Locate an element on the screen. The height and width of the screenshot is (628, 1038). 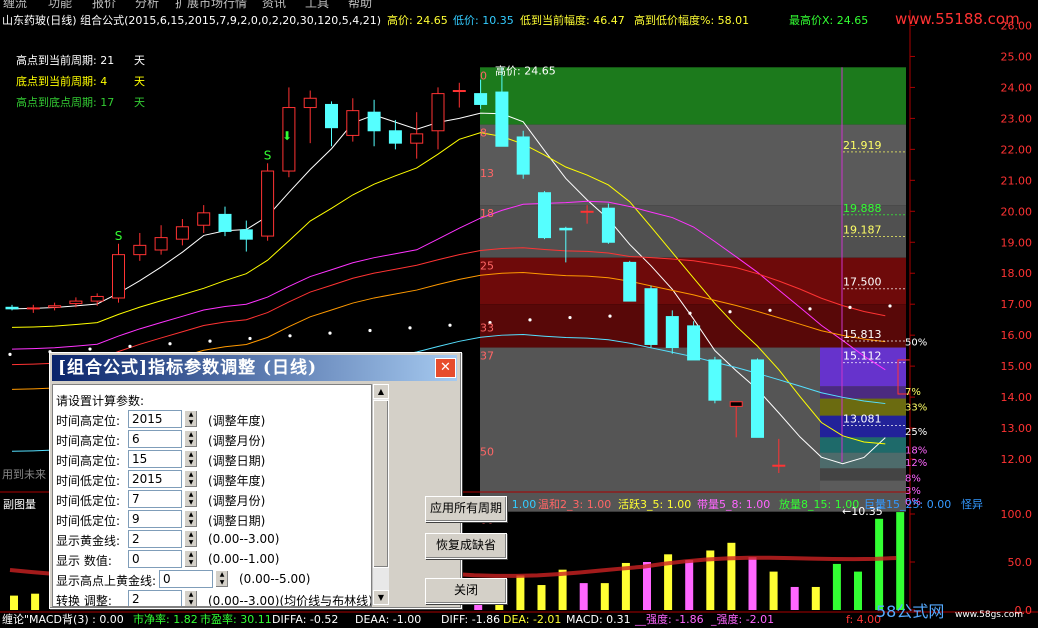
volume-axis-label: 50.0 is located at coordinates (1020, 562).